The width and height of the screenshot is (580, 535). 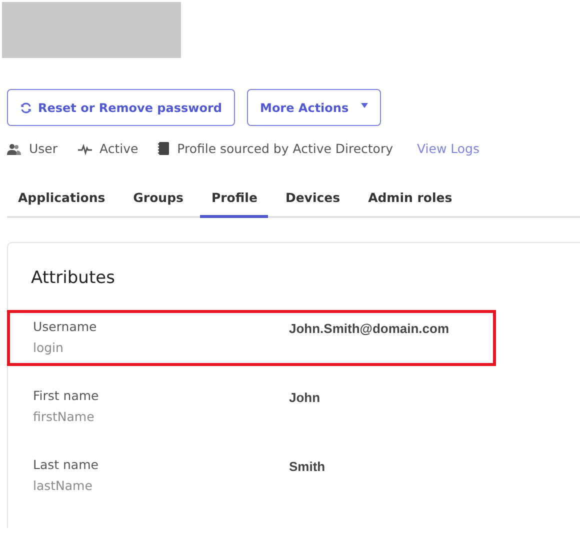 What do you see at coordinates (43, 148) in the screenshot?
I see `user-type: User` at bounding box center [43, 148].